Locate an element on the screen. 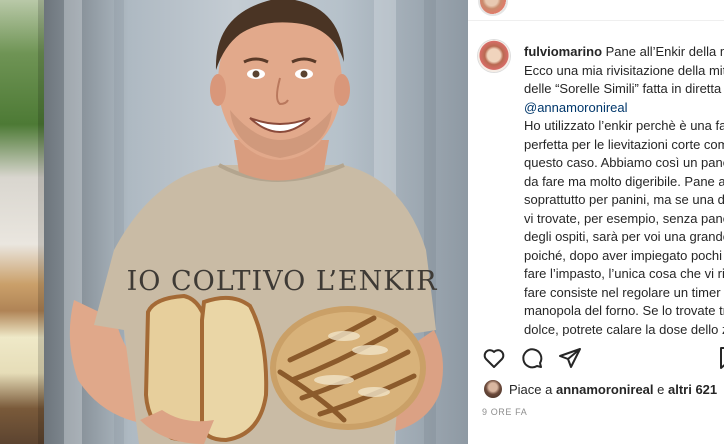  likes-prefix: Piace a is located at coordinates (532, 389).